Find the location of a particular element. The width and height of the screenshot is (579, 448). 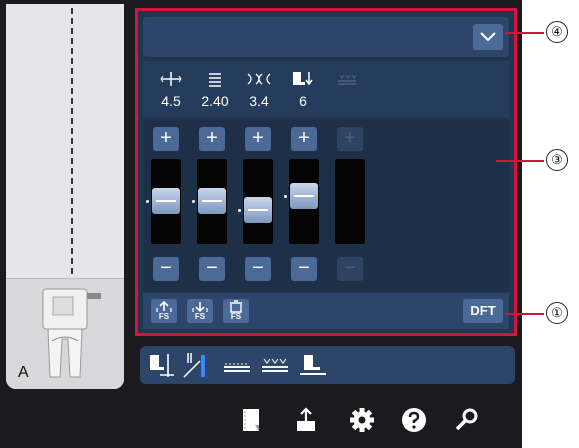

notebook-icon is located at coordinates (251, 420).